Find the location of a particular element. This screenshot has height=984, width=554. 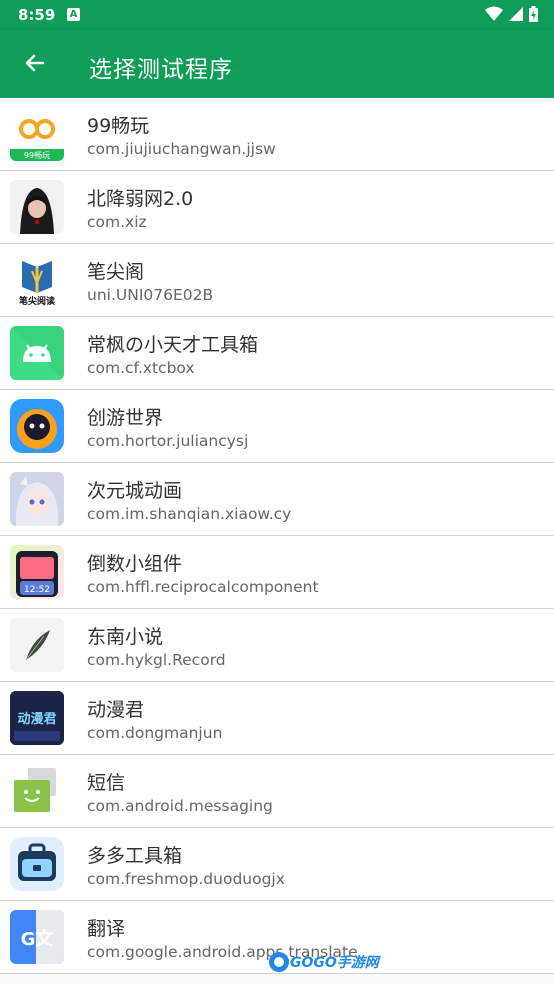

svg-text: 笔尖阅读 is located at coordinates (37, 301).